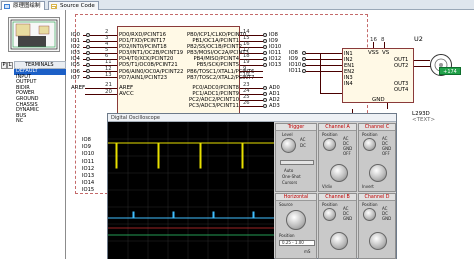 This screenshot has height=259, width=474. Describe the element at coordinates (377, 226) in the screenshot. I see `channel-d-panel: Channel D Position AC DC GND` at that location.